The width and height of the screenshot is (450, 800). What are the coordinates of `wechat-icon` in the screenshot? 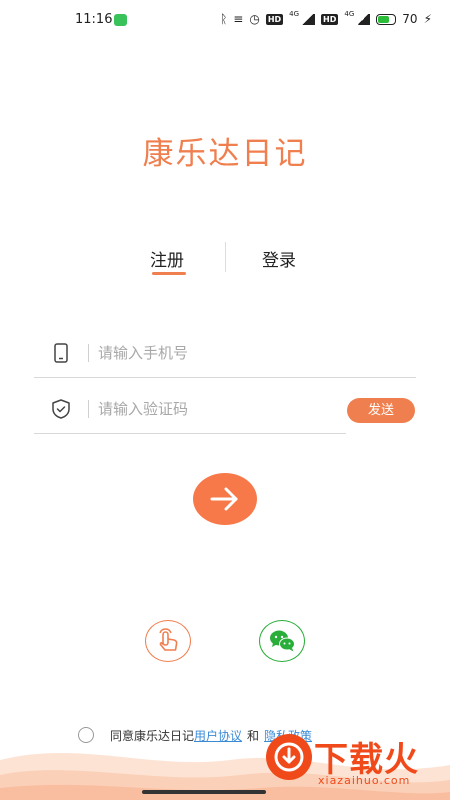 It's located at (282, 641).